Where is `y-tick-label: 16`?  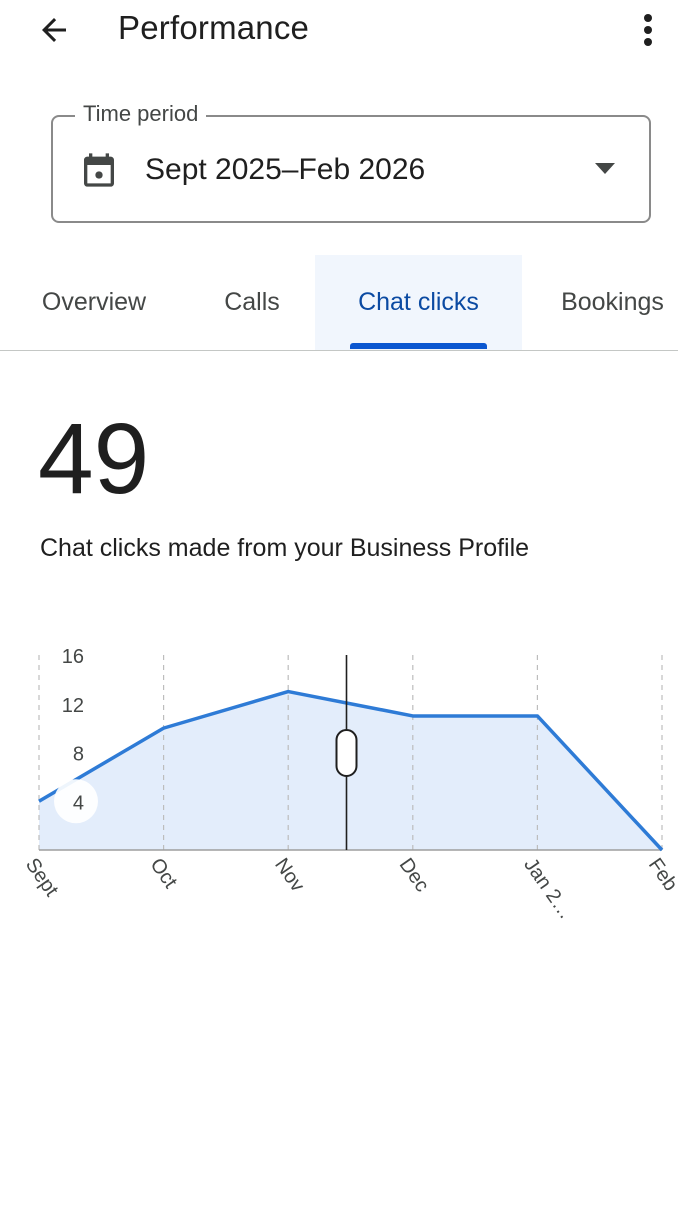
y-tick-label: 16 is located at coordinates (73, 657).